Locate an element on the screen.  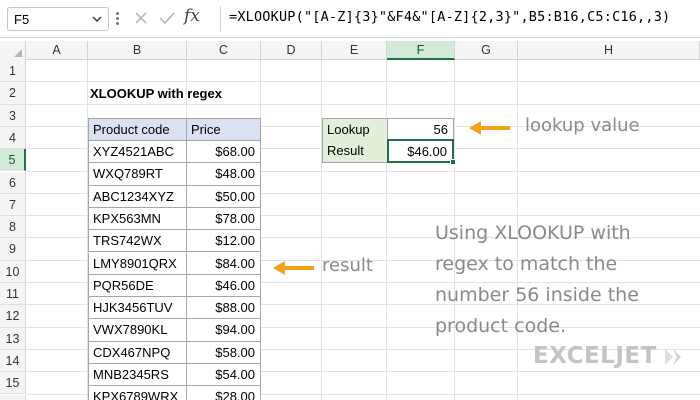
product-code-cell: PQR56DE is located at coordinates (137, 286).